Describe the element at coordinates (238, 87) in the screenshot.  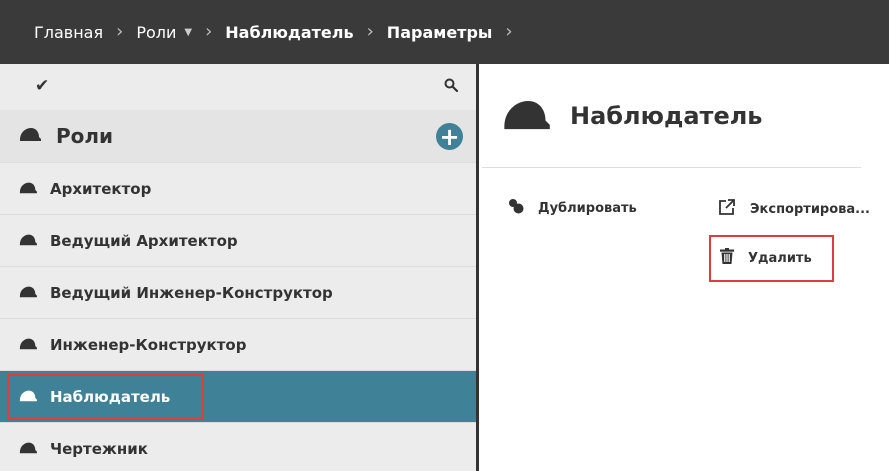
I see `sidebar-toolbar: ✔` at that location.